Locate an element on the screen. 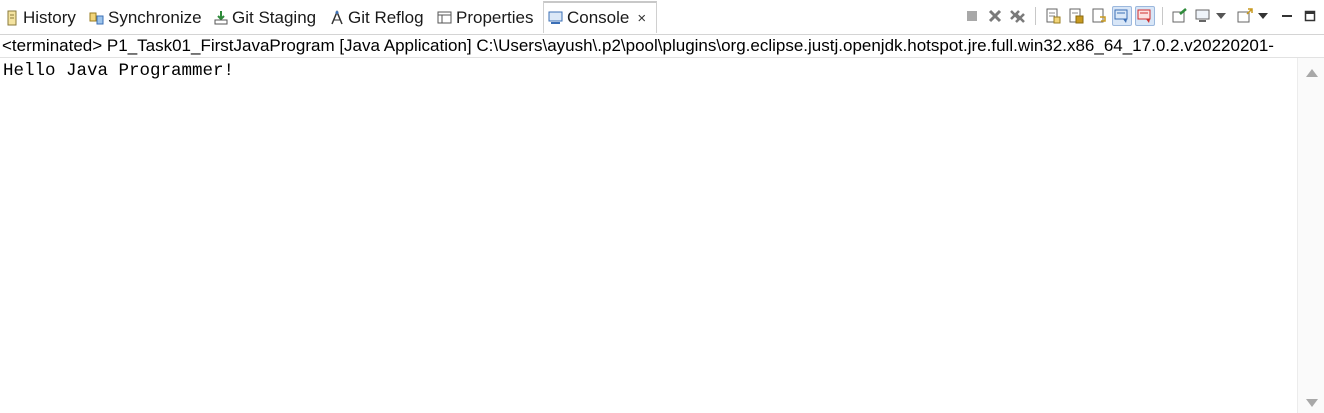  minimize-view-icon is located at coordinates (1287, 16).